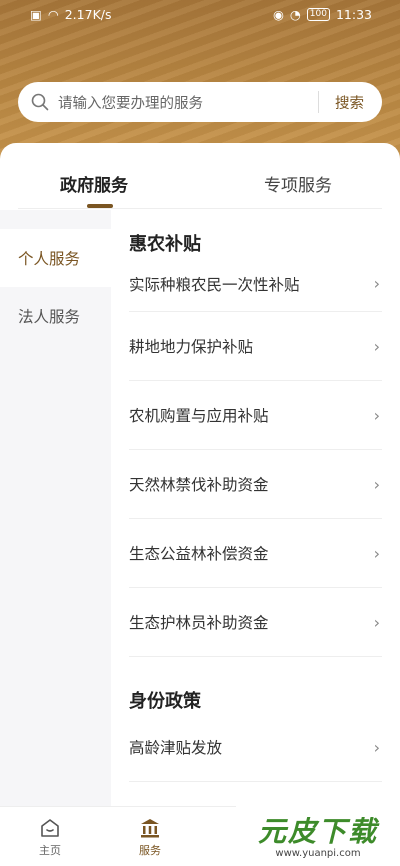  I want to click on list-item: 生态公益林补偿资金 ›, so click(255, 553).